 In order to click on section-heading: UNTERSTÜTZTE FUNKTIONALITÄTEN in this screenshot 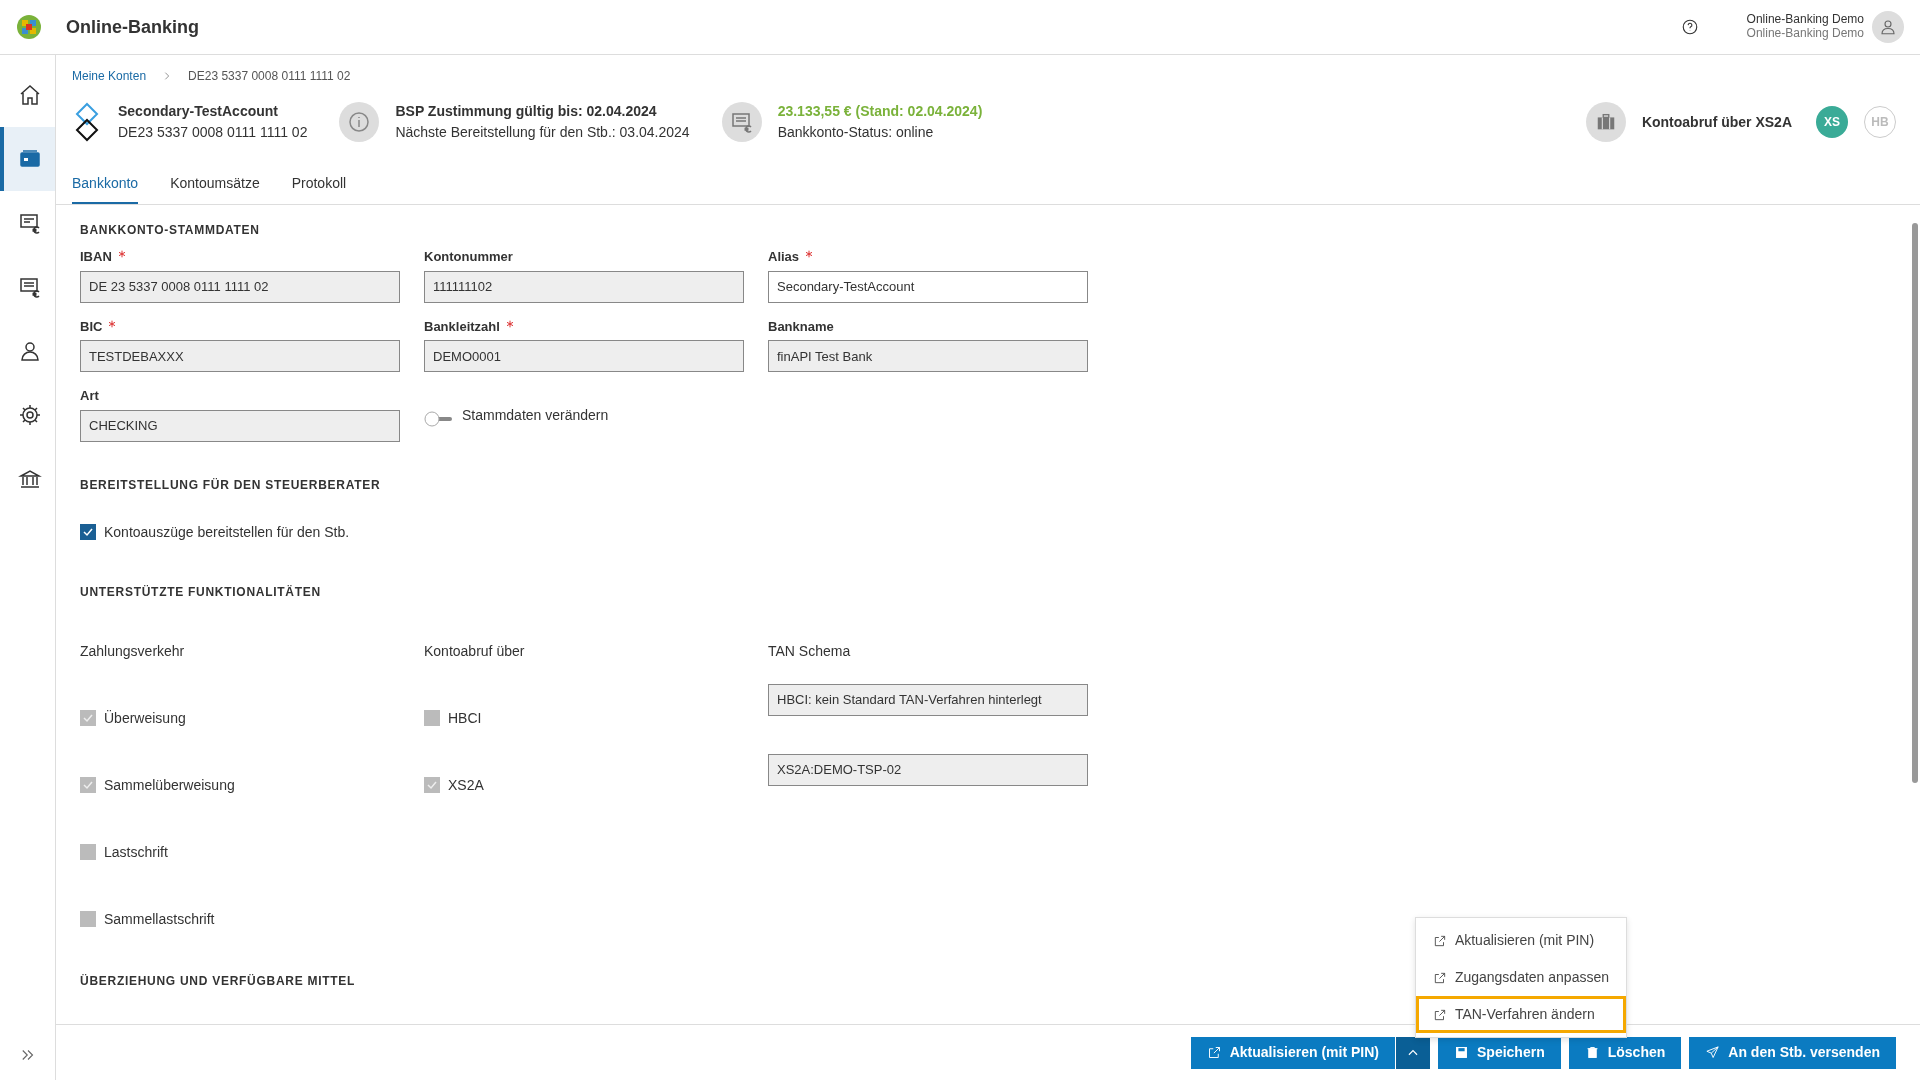, I will do `click(200, 592)`.